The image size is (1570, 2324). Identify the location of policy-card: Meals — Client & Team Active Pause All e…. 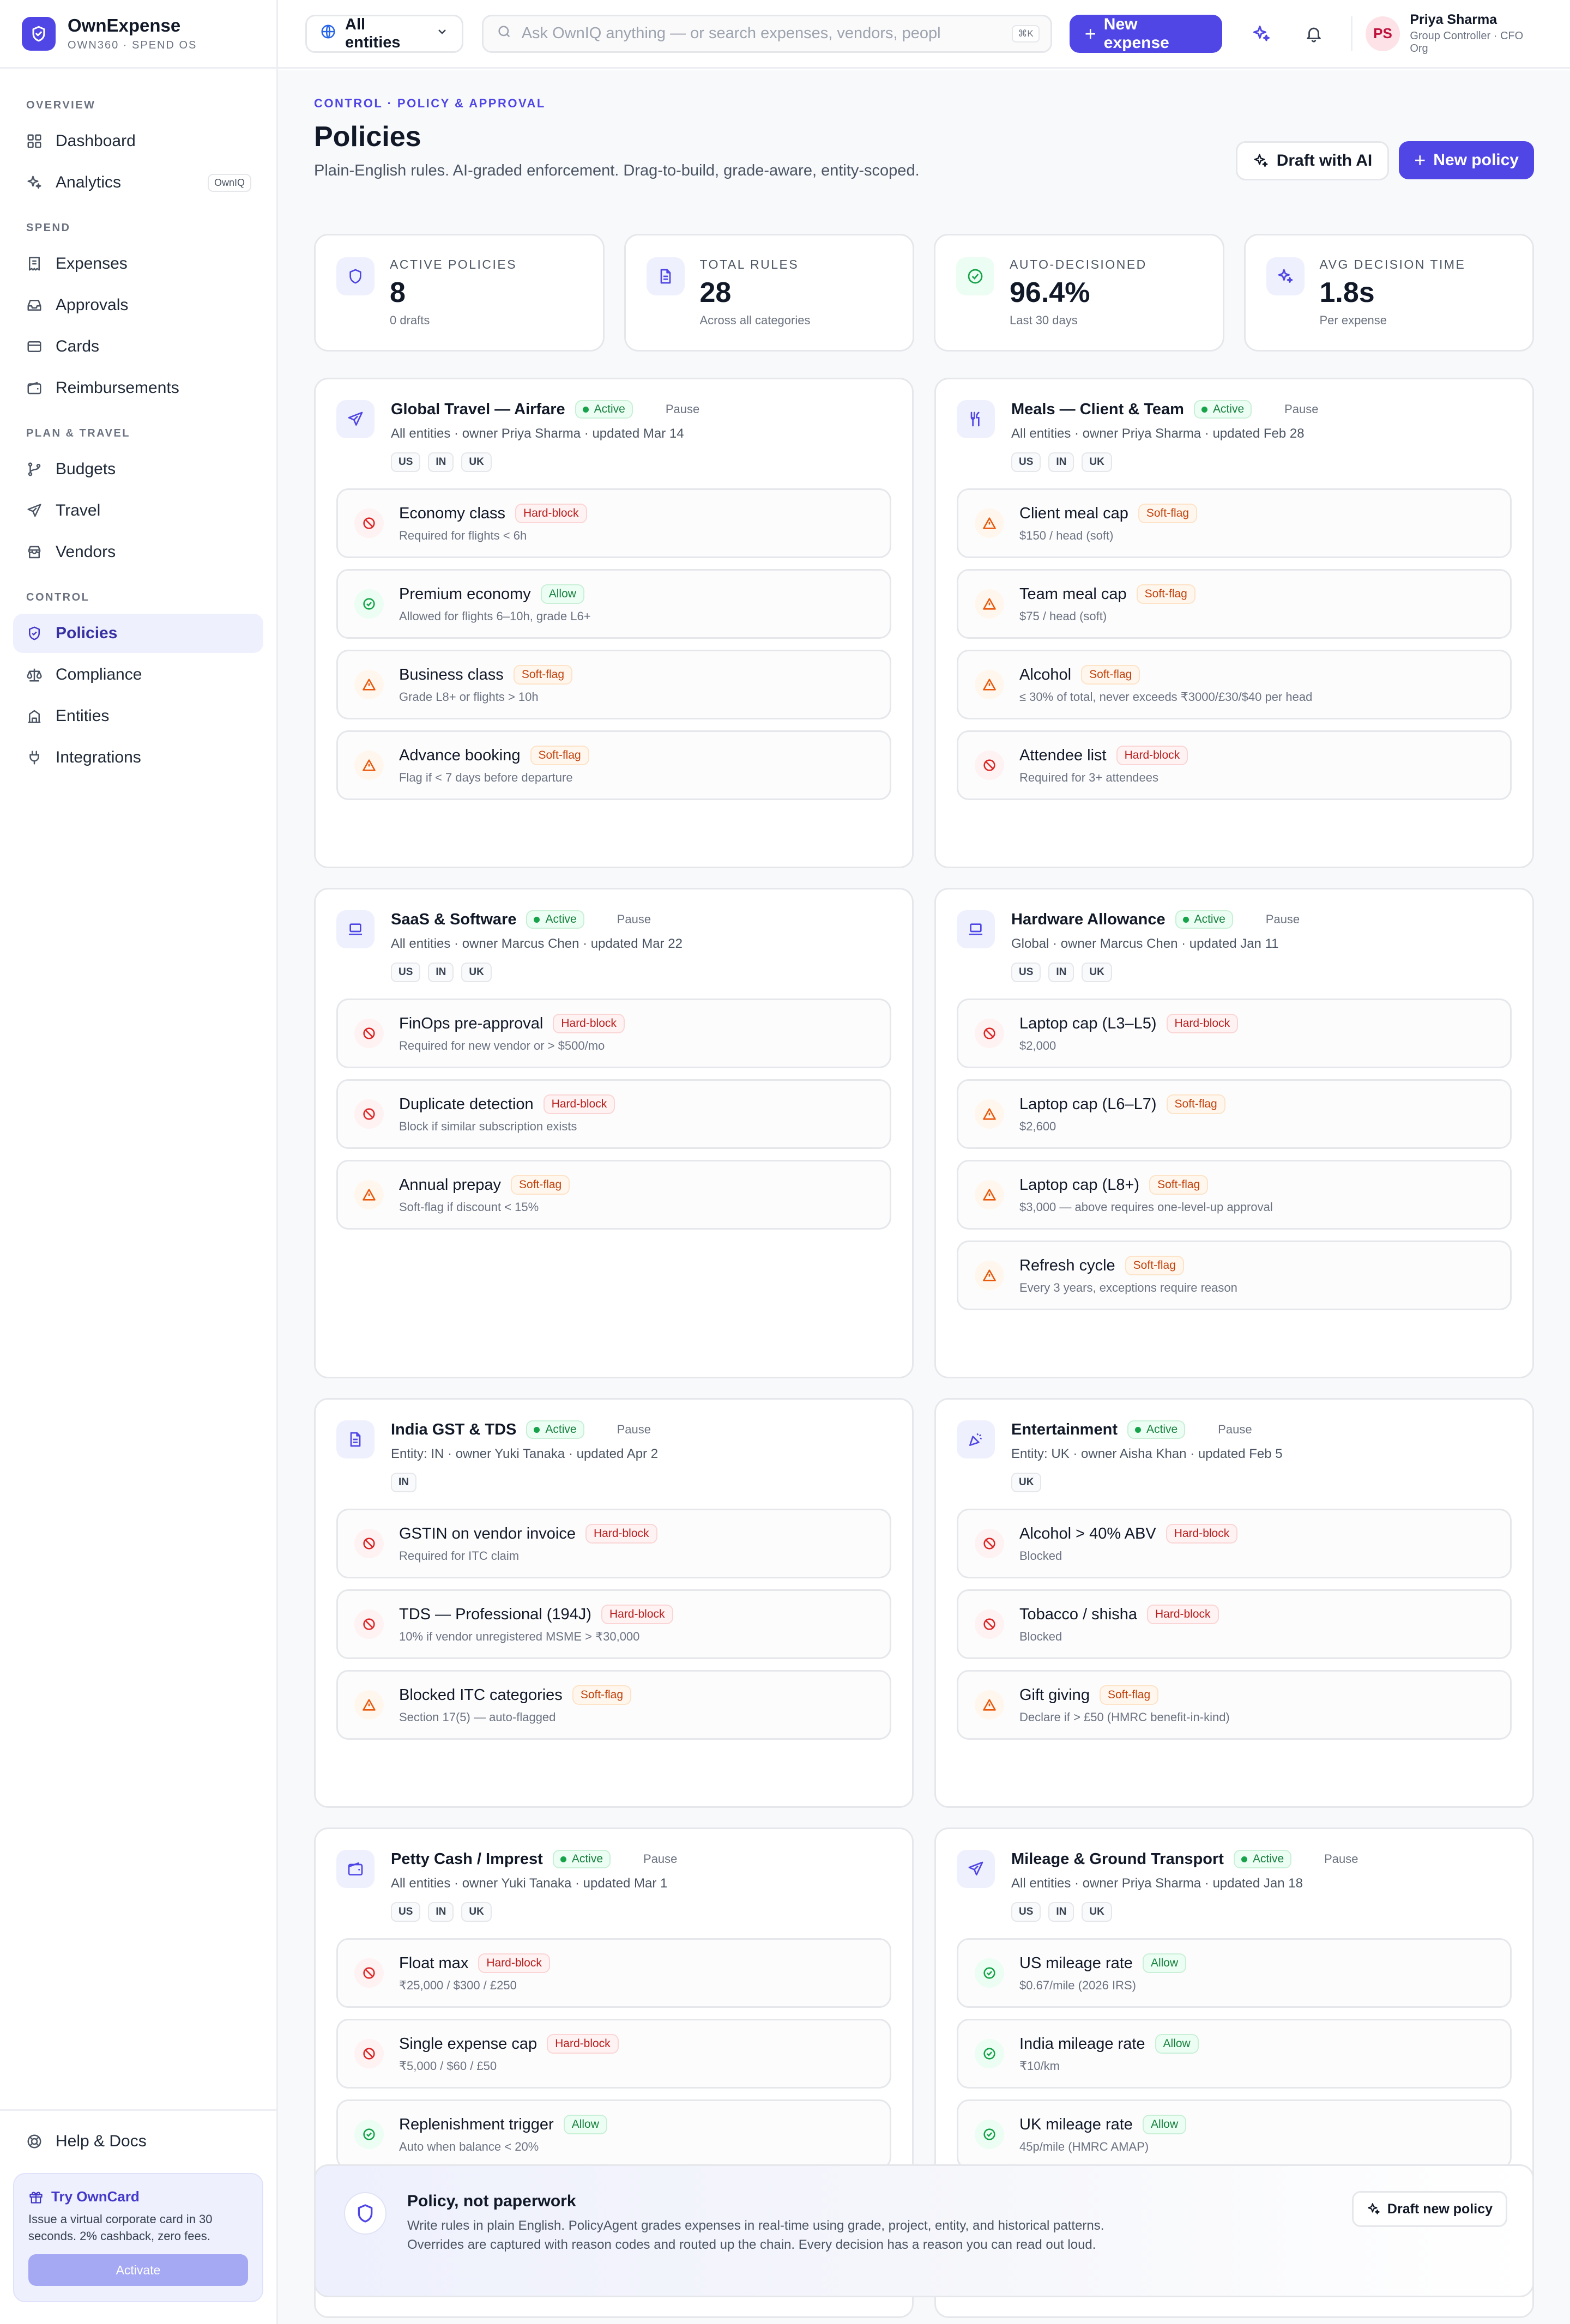
(1234, 623).